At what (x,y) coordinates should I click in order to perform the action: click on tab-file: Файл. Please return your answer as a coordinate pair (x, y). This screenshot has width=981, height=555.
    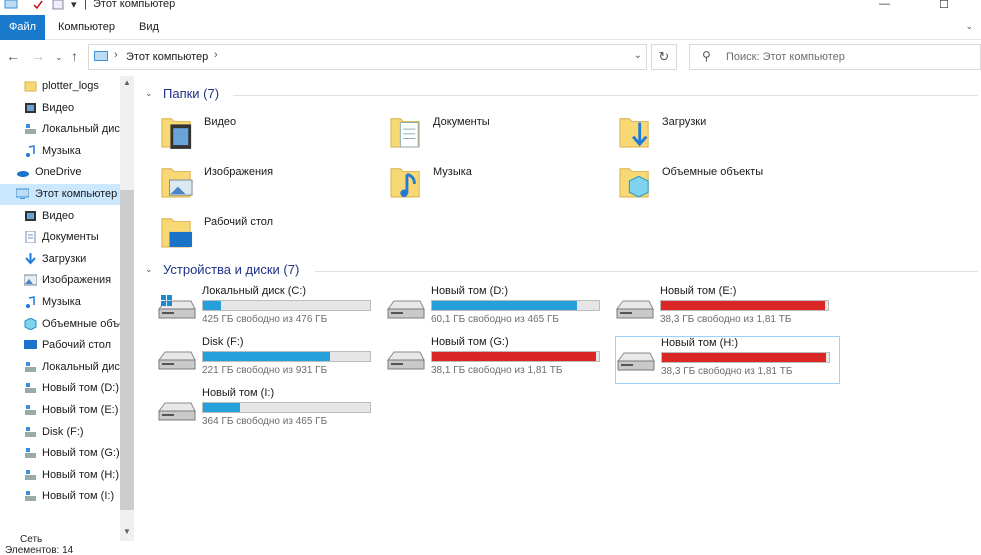
    Looking at the image, I should click on (22, 27).